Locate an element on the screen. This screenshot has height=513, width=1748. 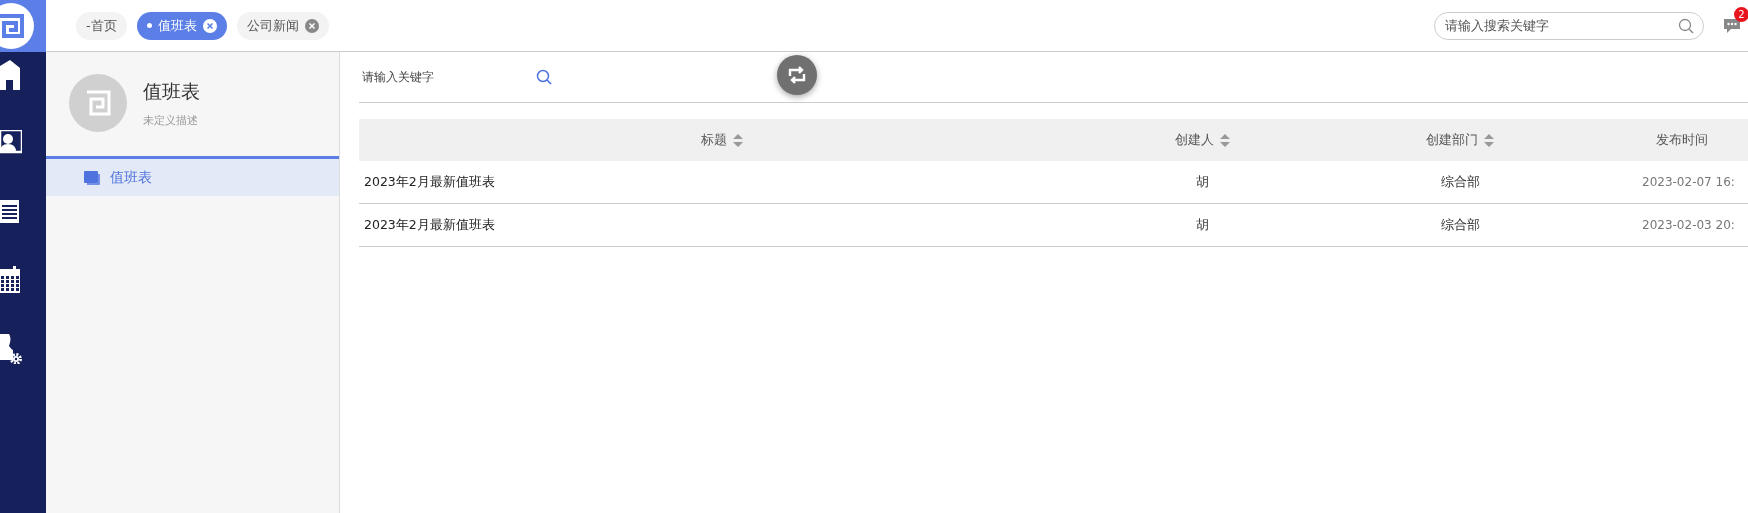
module-title: 值班表 is located at coordinates (171, 91).